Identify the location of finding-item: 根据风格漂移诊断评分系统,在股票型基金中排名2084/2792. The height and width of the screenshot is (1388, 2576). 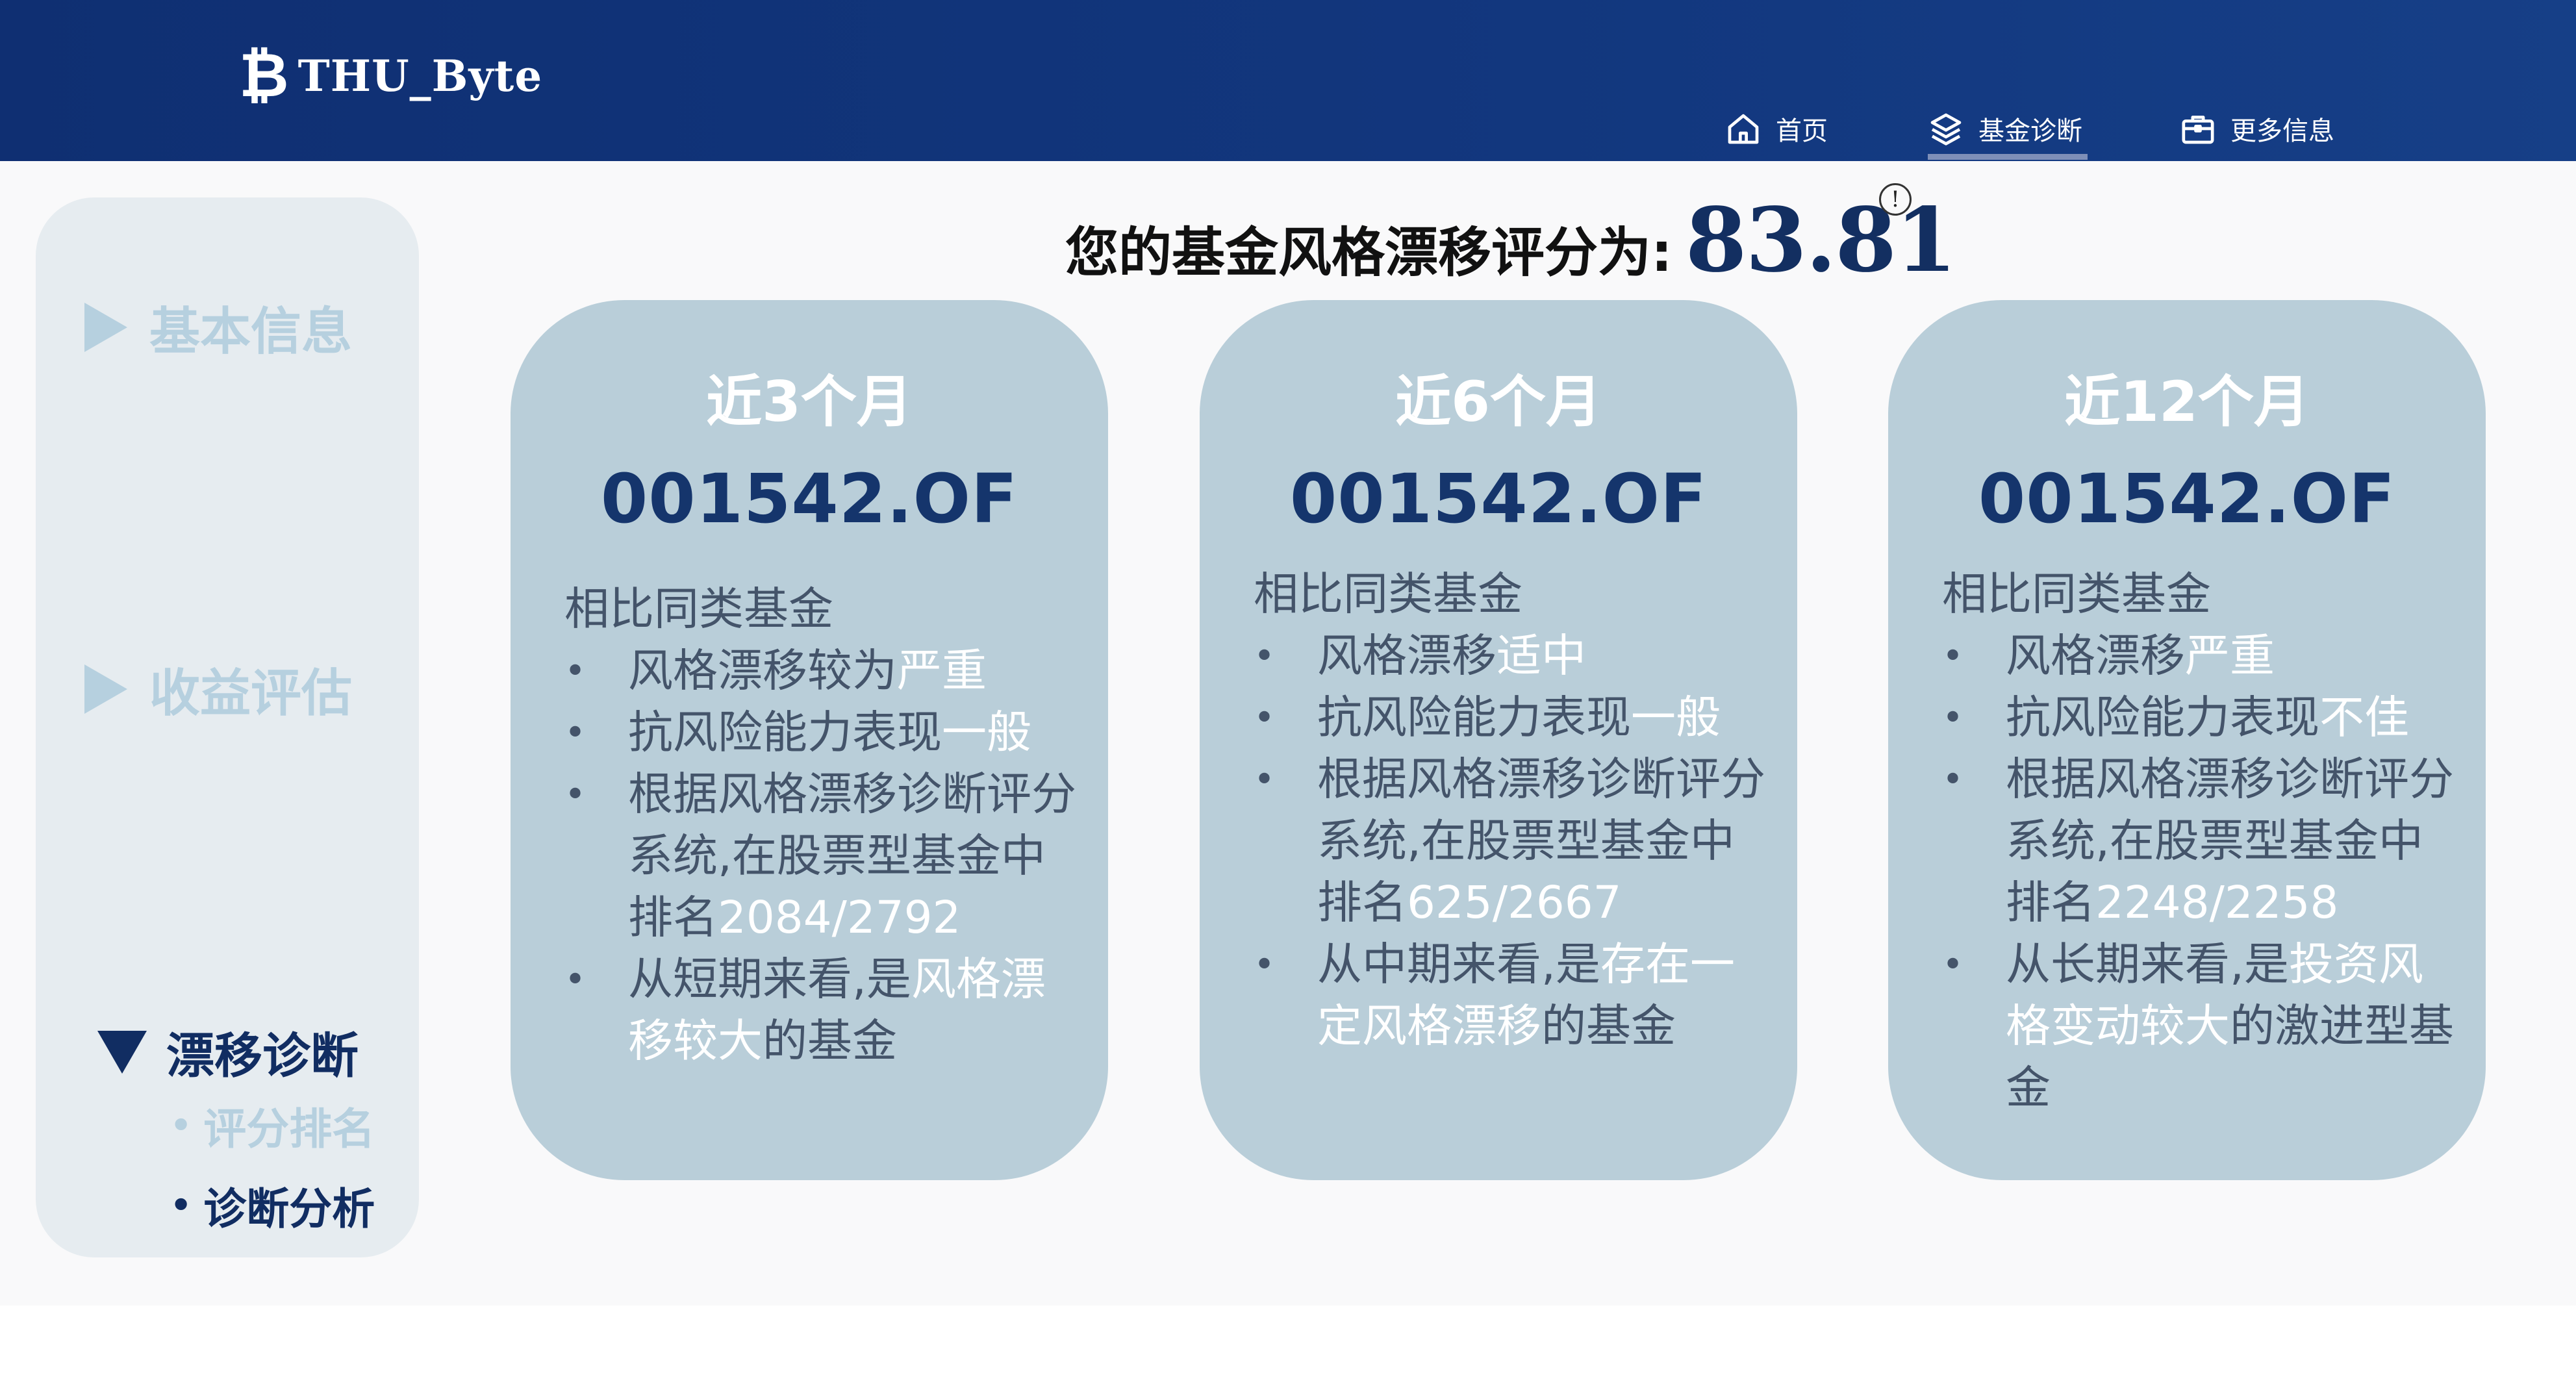
(824, 857).